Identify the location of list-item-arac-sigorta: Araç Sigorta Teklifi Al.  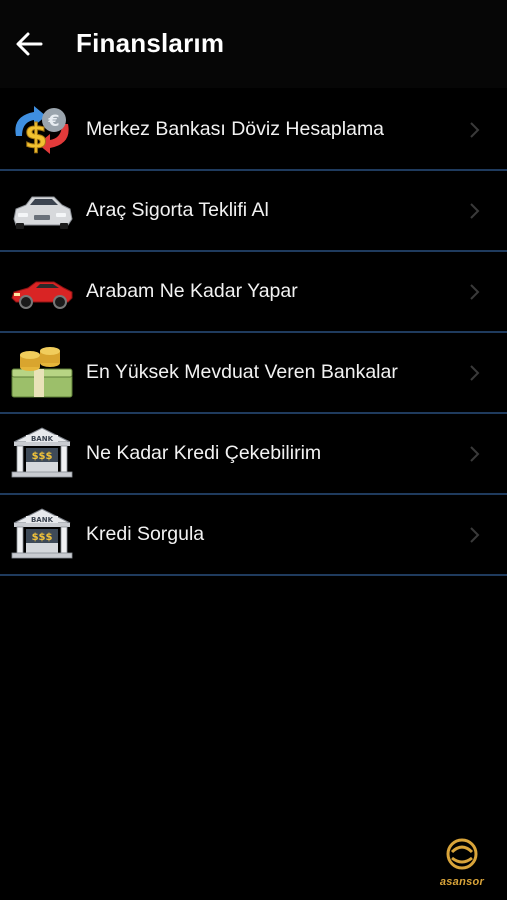
(253, 211).